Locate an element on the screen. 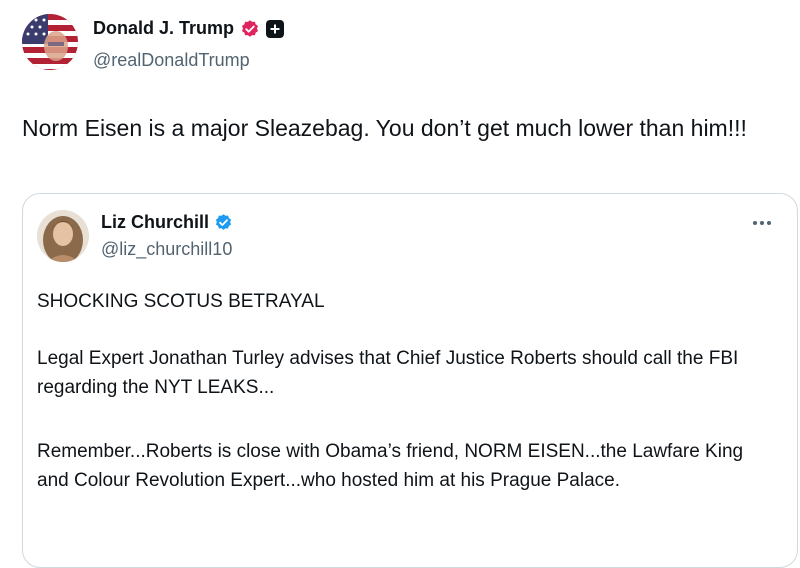  author-avatar is located at coordinates (50, 42).